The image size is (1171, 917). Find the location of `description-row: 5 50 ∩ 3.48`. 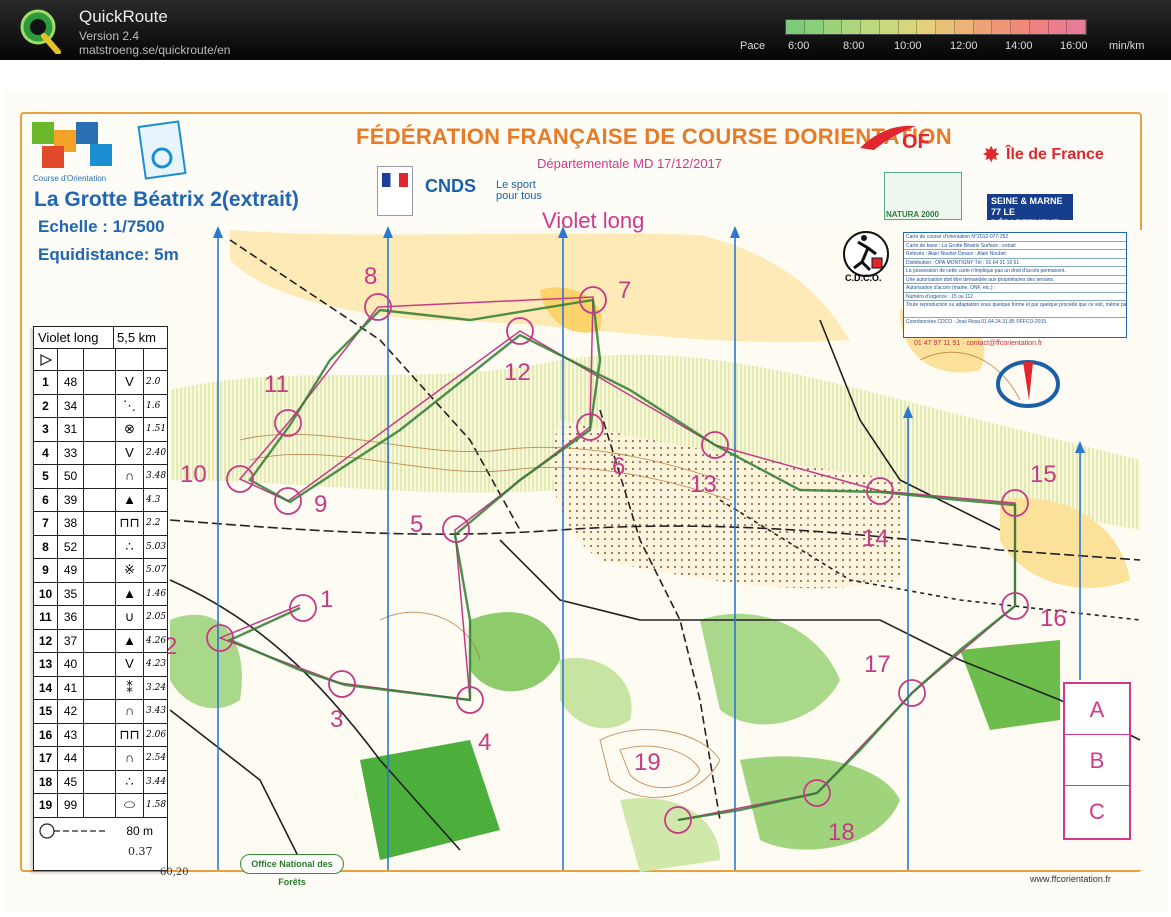

description-row: 5 50 ∩ 3.48 is located at coordinates (100, 477).